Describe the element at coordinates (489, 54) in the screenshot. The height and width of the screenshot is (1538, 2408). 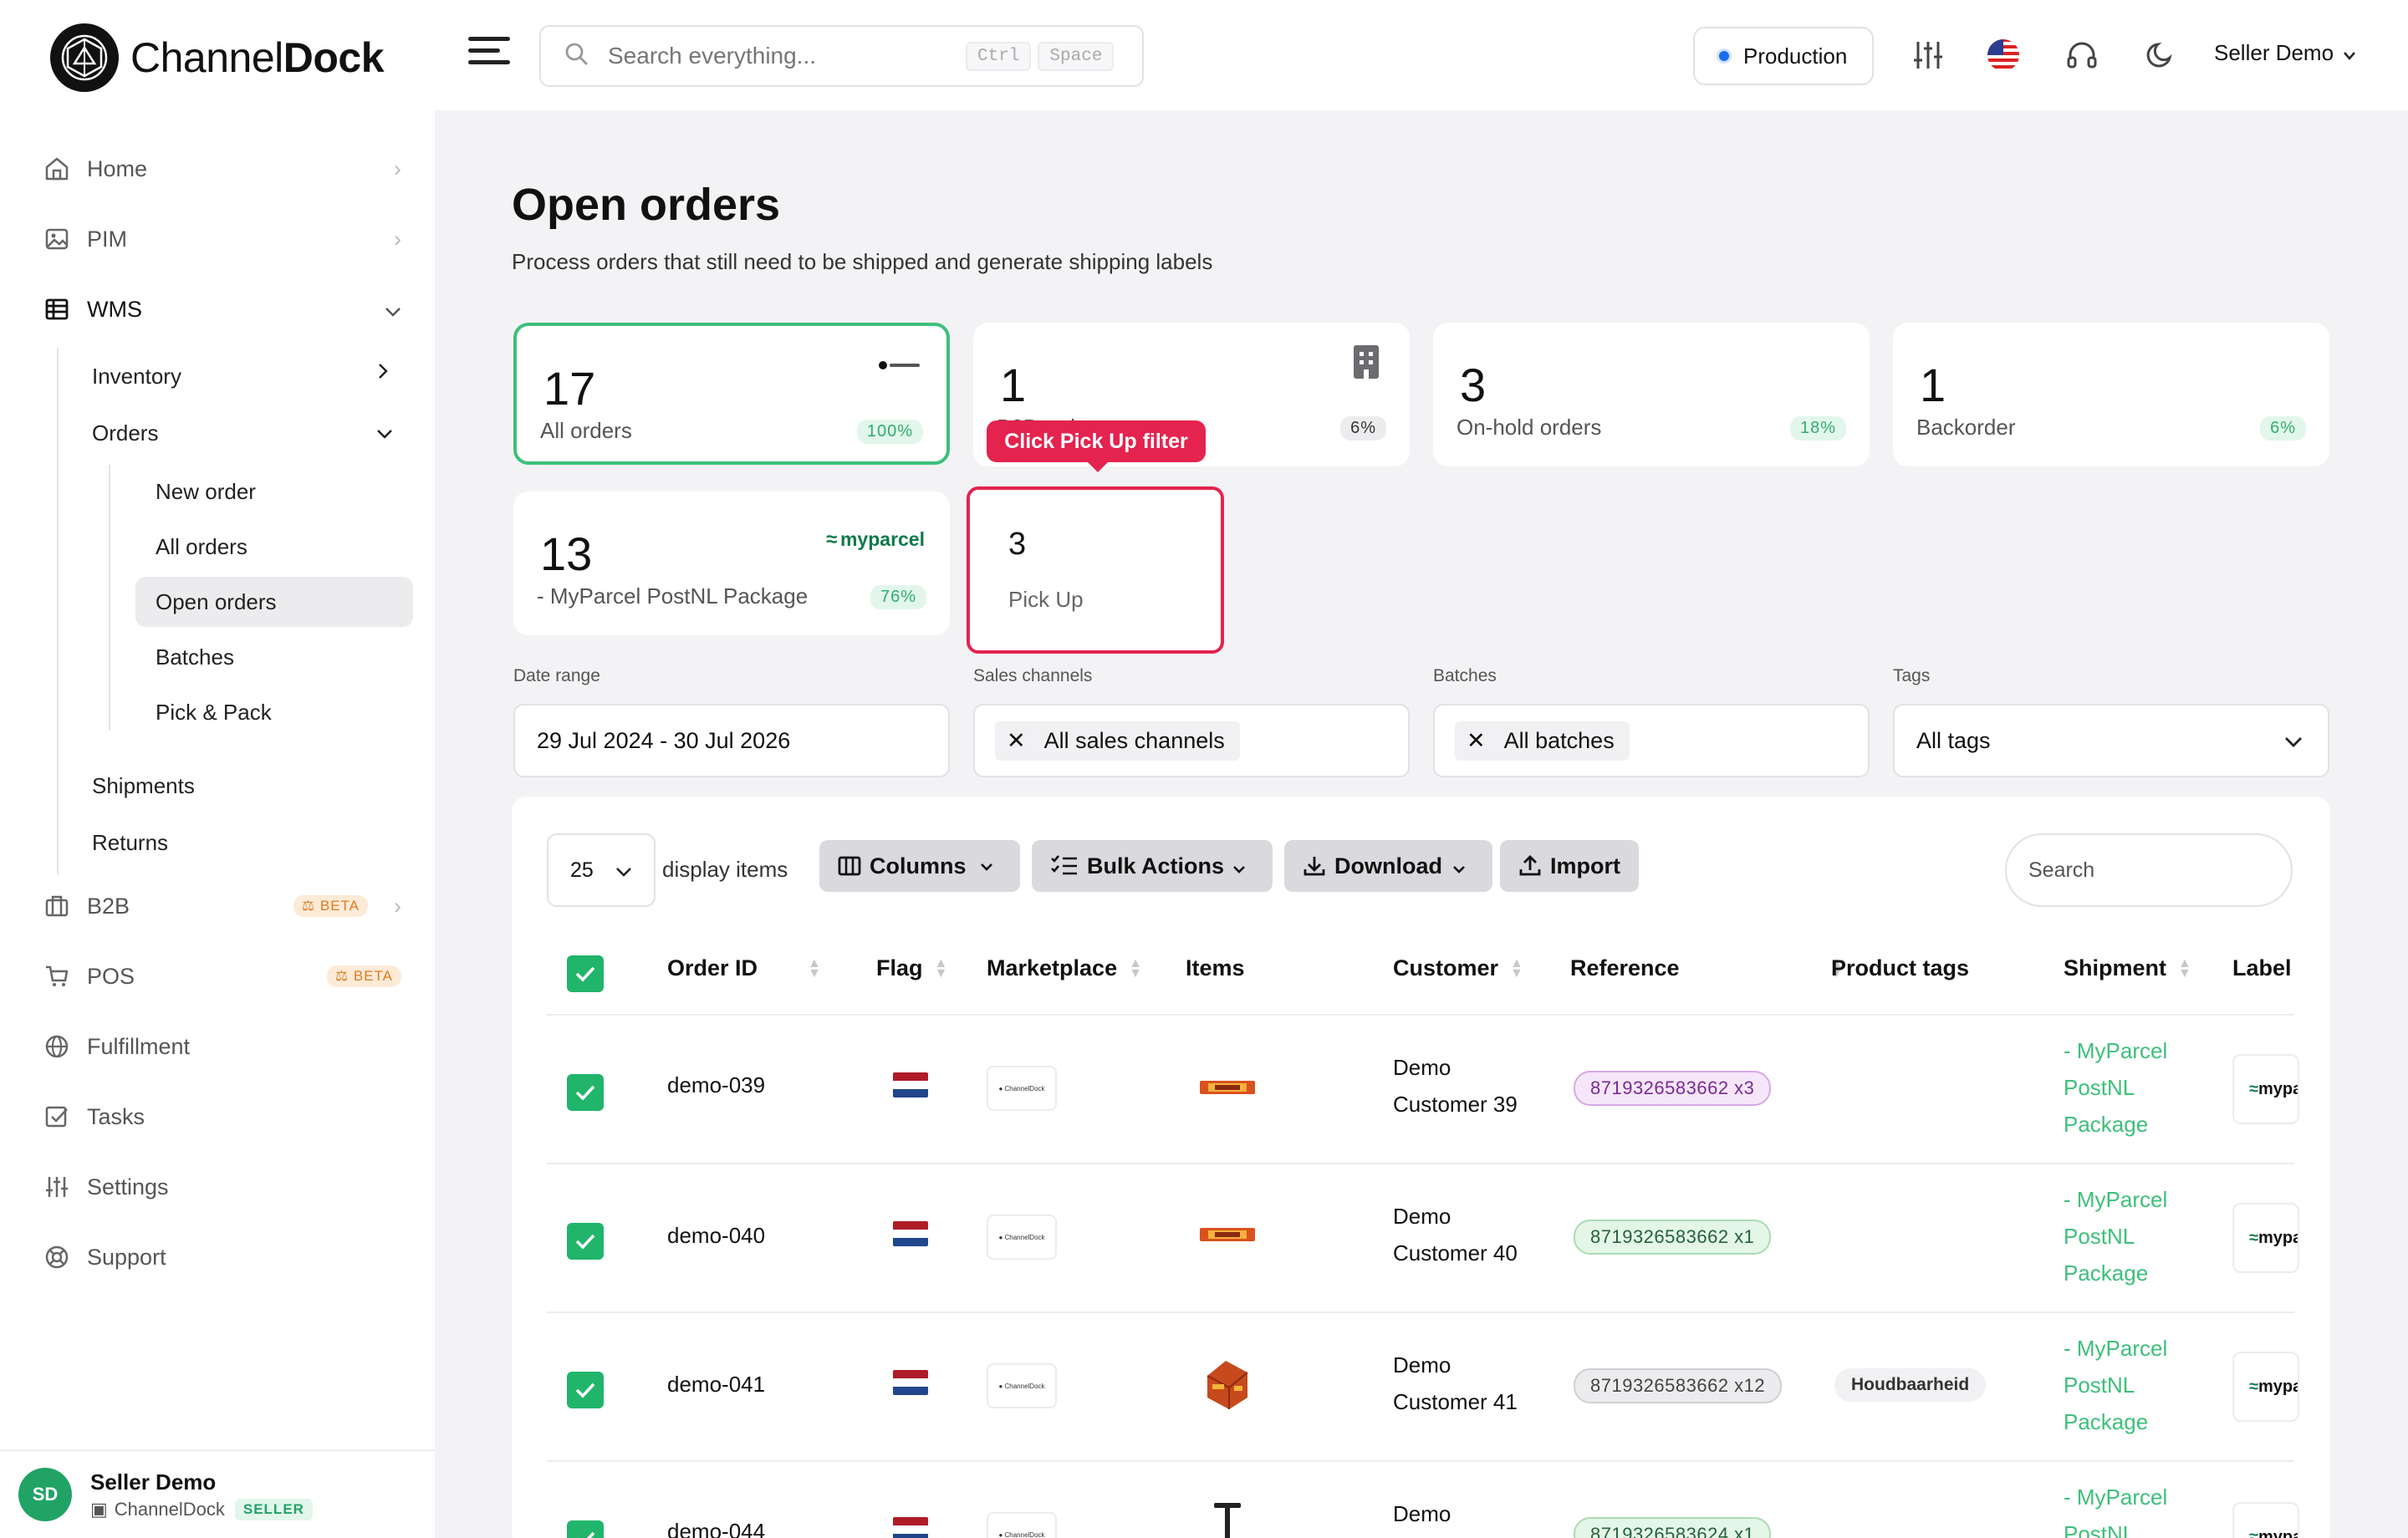
I see `menu-toggle-icon` at that location.